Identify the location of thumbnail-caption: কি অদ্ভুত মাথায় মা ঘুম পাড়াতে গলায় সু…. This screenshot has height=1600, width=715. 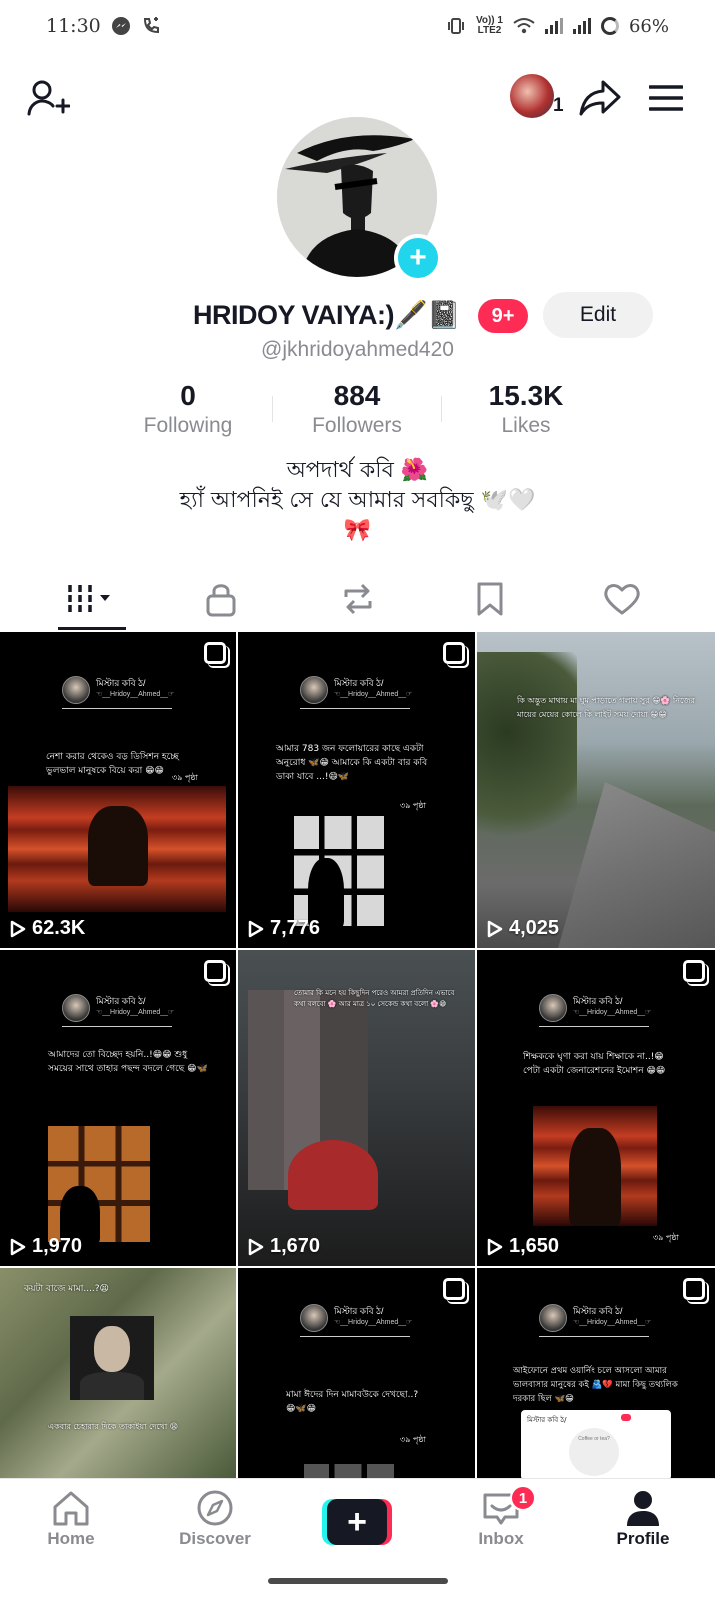
(606, 707).